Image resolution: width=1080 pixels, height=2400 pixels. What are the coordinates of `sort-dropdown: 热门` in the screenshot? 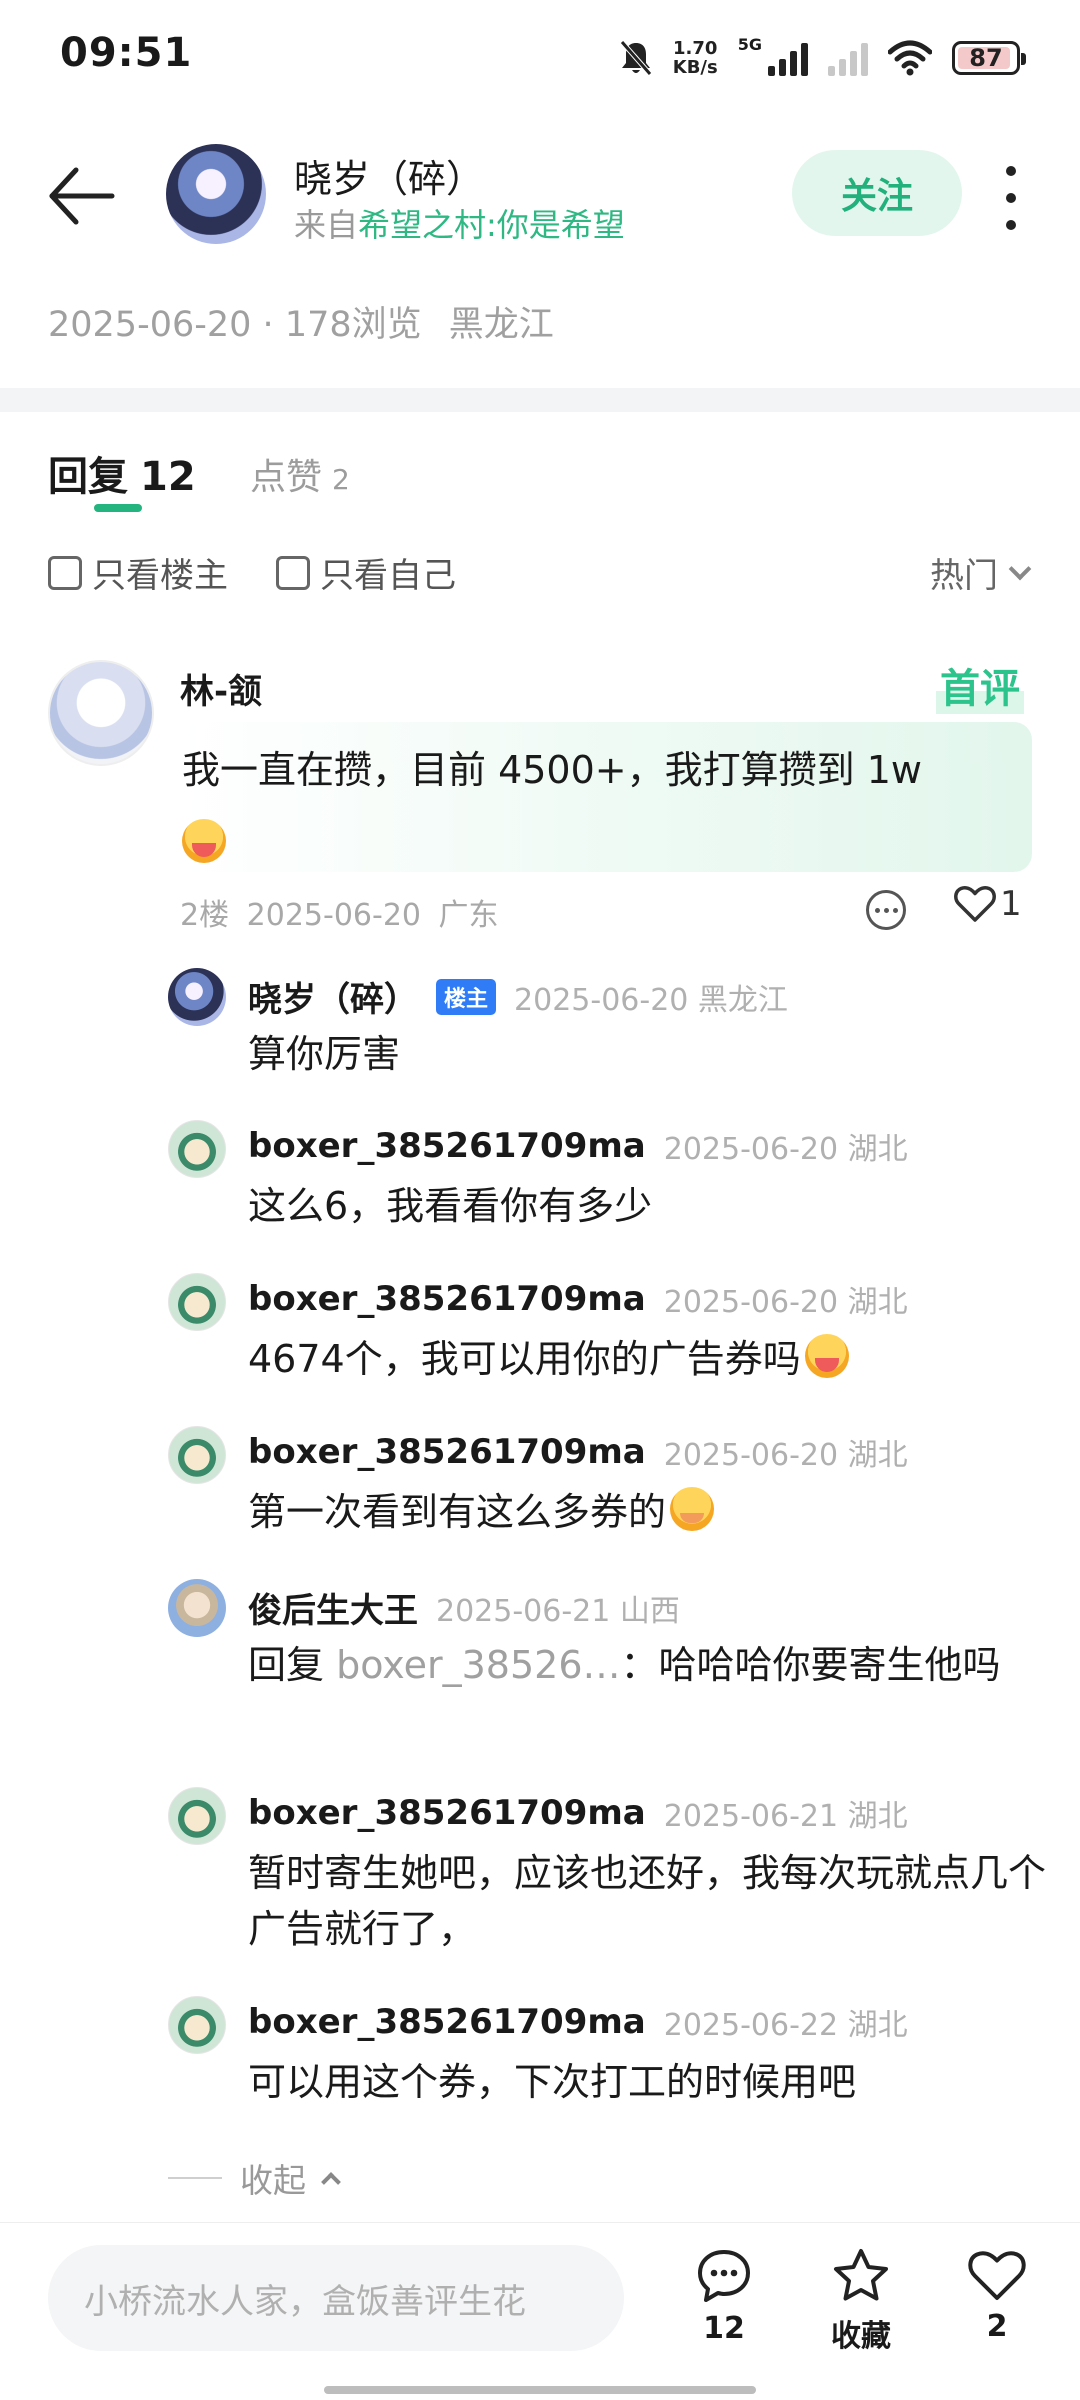 It's located at (981, 572).